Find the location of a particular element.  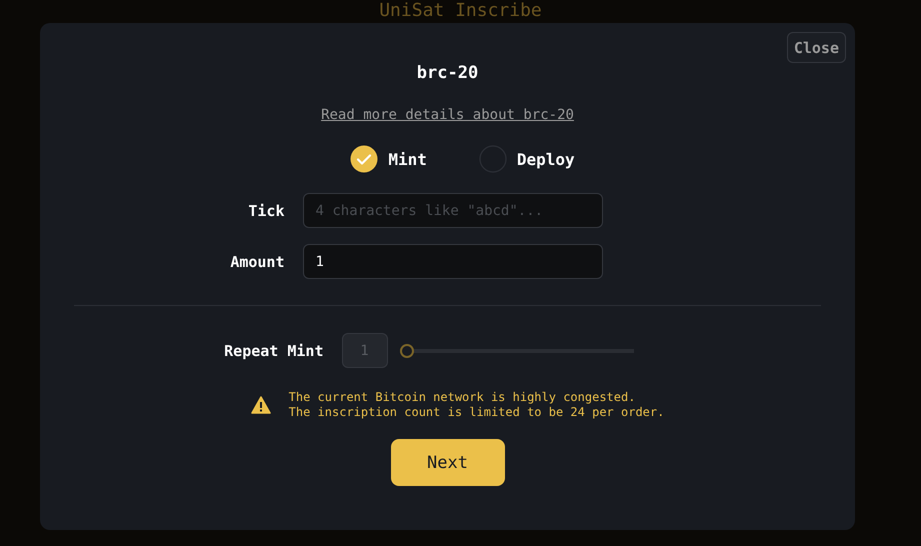

field-label: Tick is located at coordinates (265, 211).